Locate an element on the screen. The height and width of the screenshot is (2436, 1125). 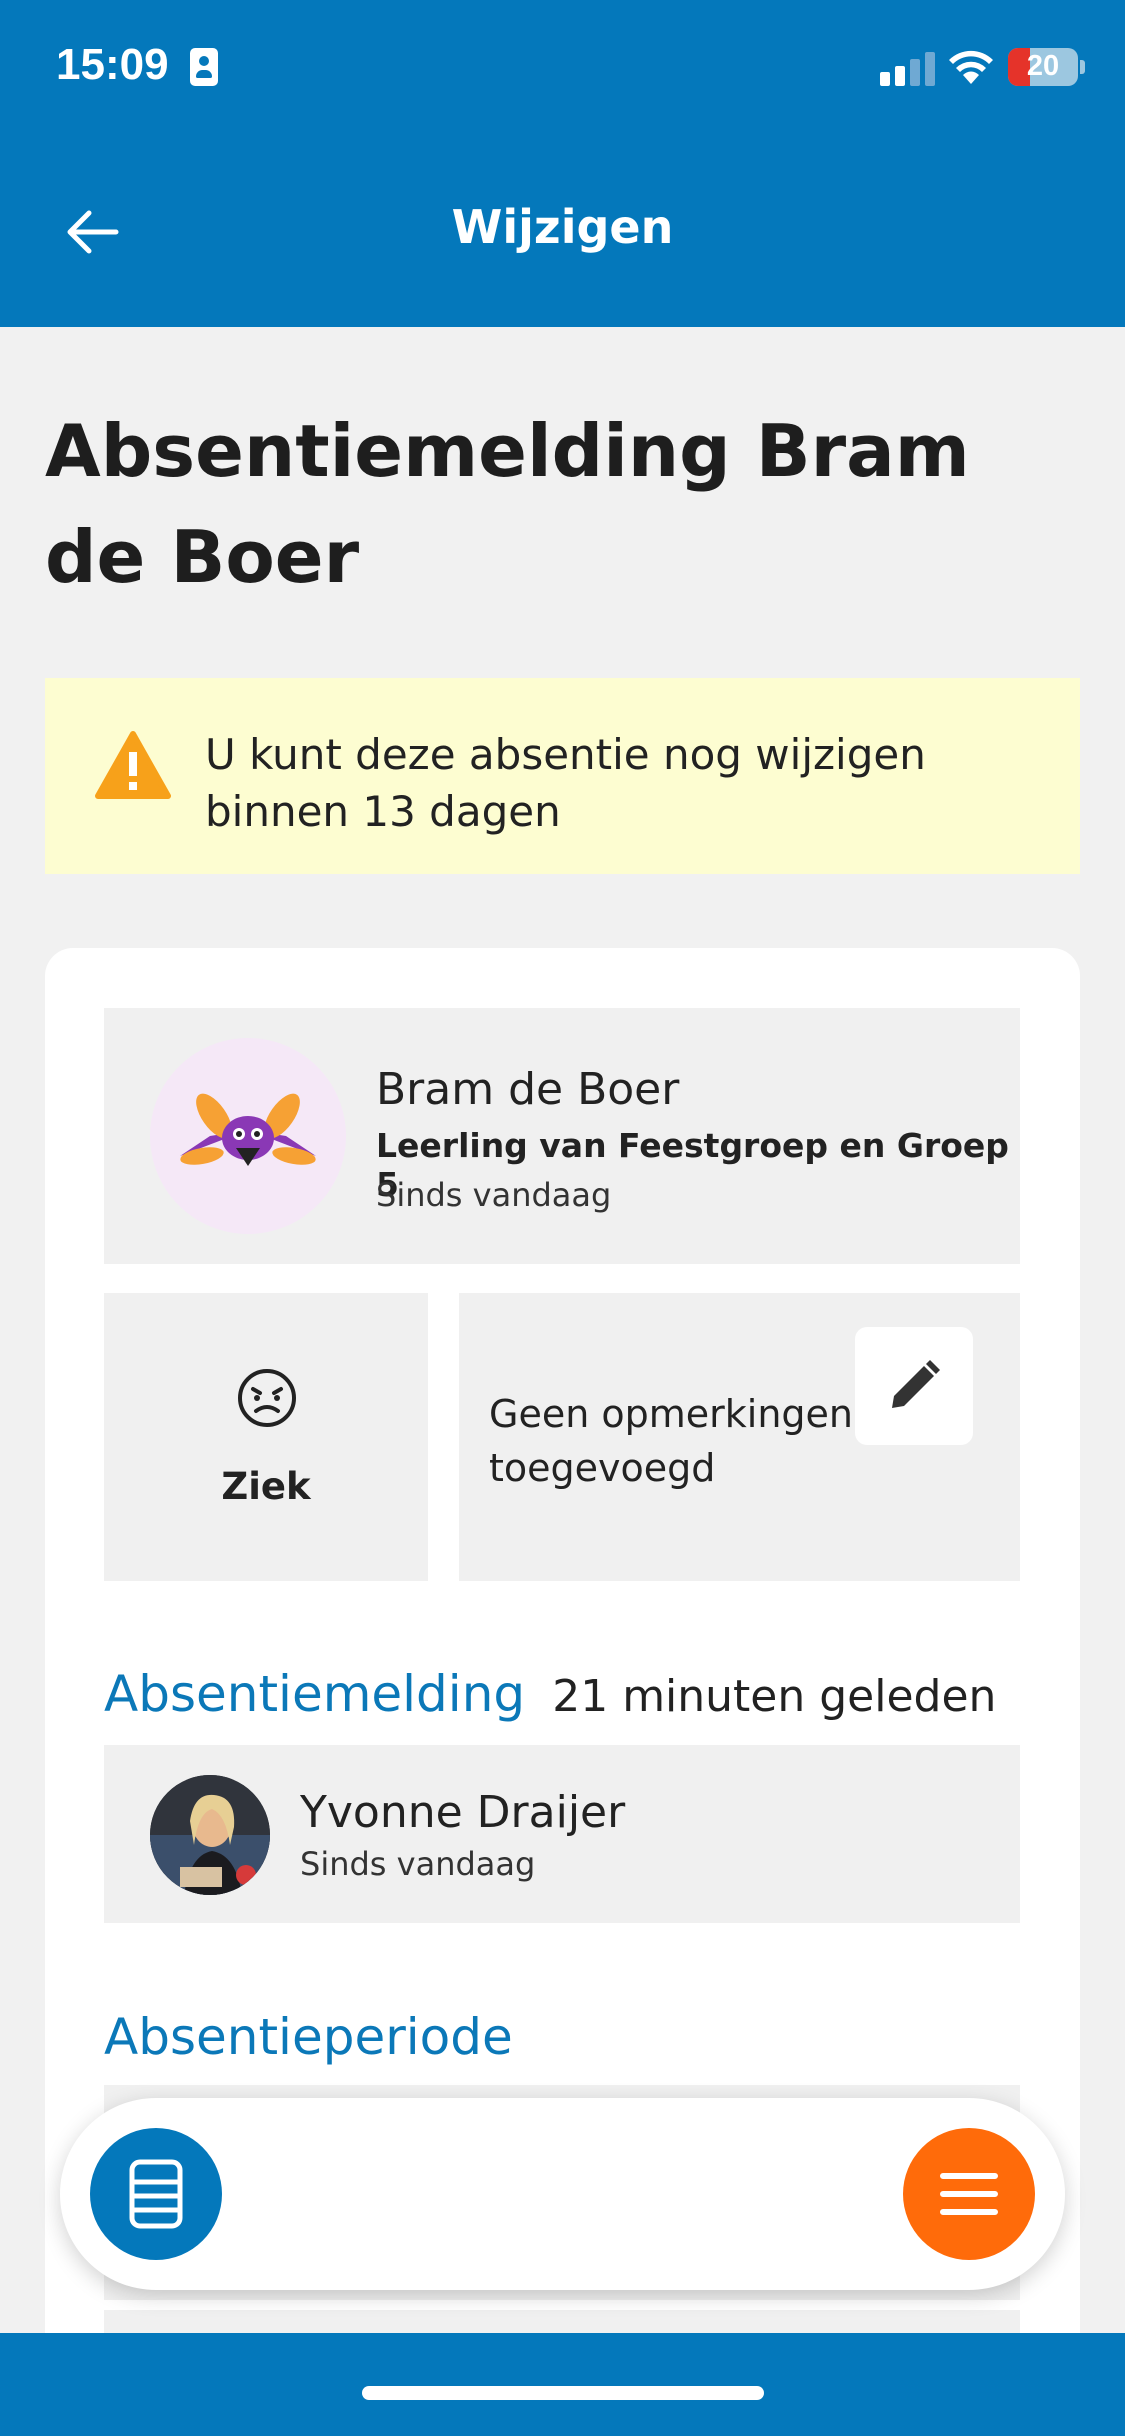
menu-button is located at coordinates (969, 2194).